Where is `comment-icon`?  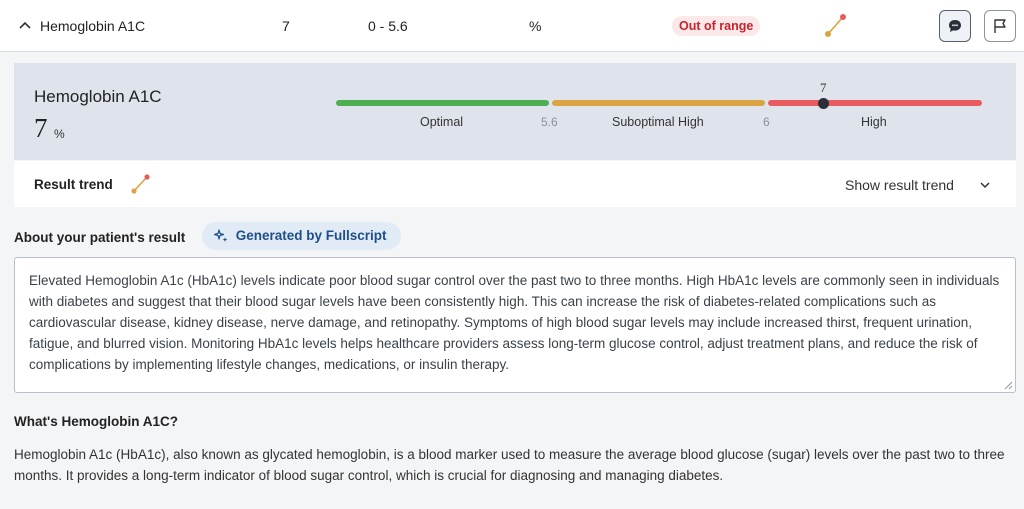
comment-icon is located at coordinates (955, 26).